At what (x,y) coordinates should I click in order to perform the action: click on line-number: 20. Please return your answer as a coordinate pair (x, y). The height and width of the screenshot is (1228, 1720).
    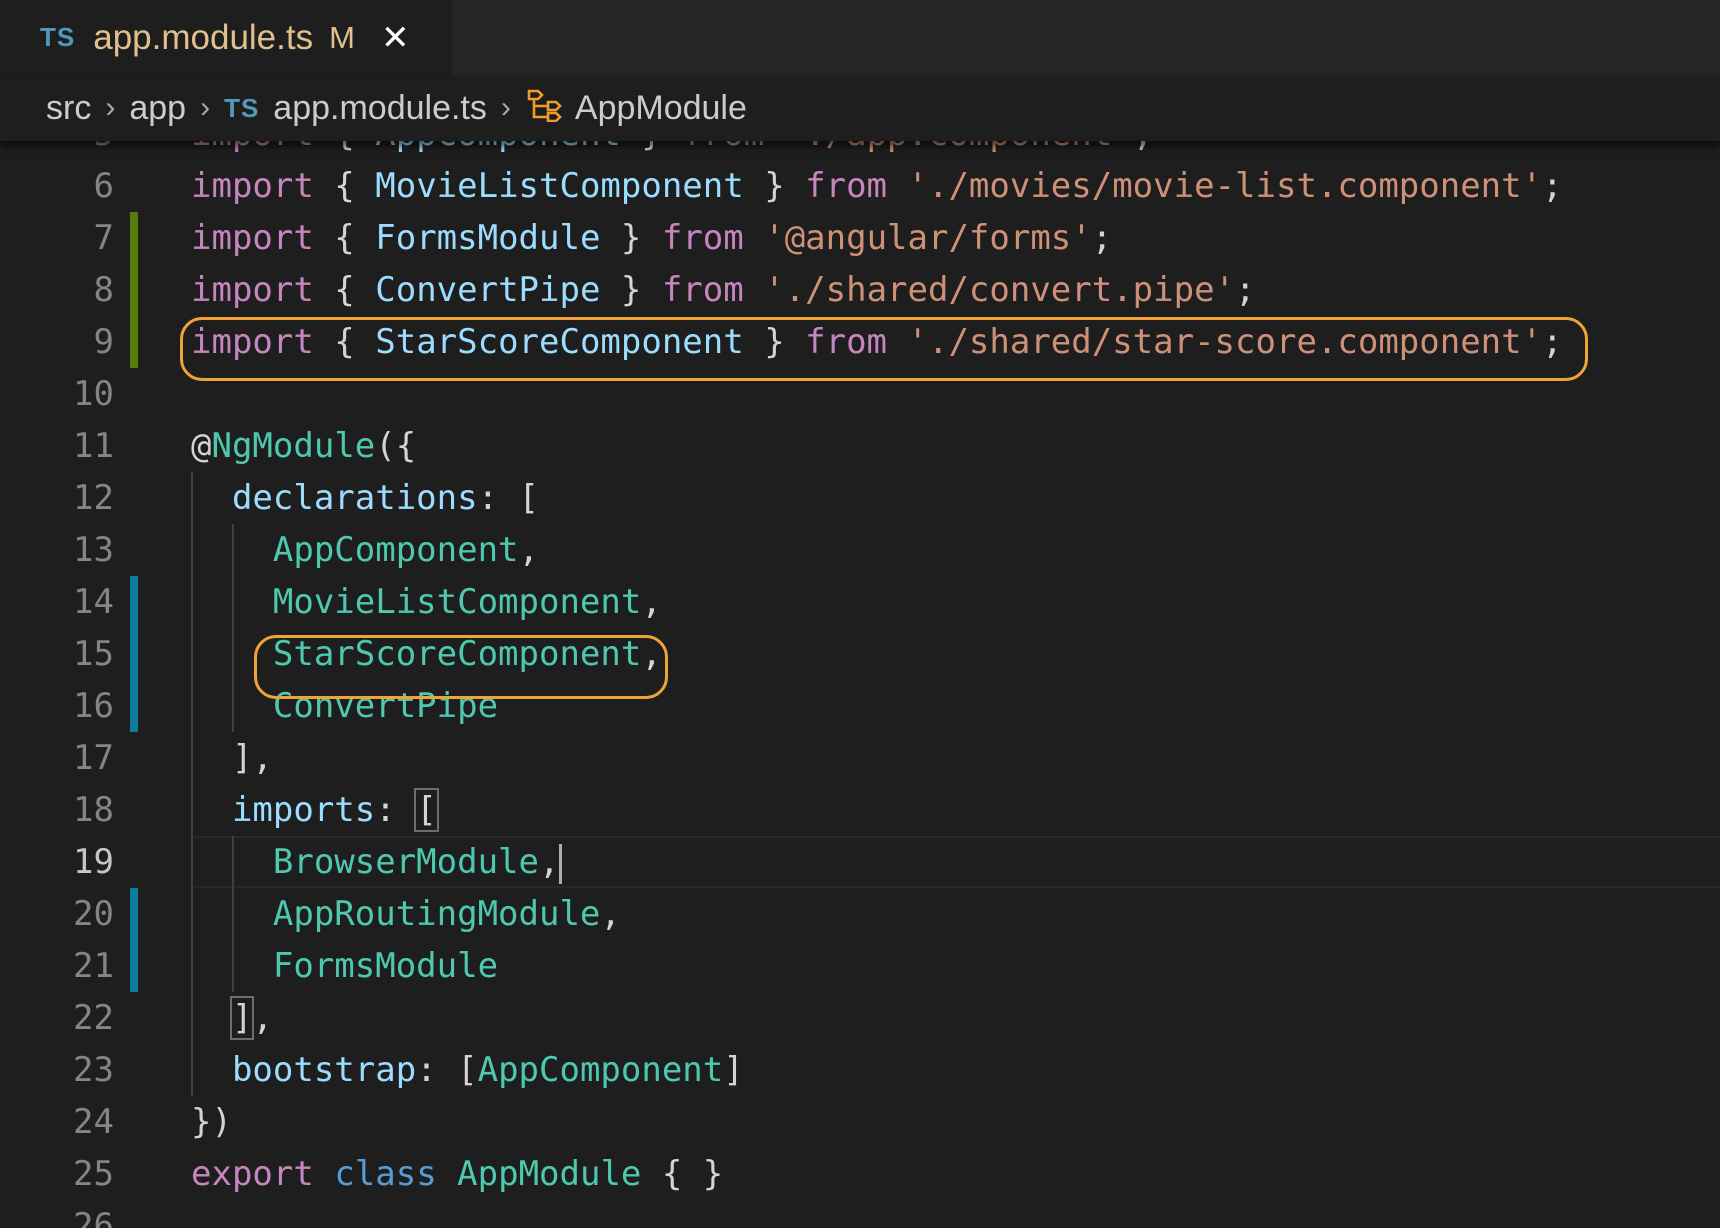
    Looking at the image, I should click on (93, 914).